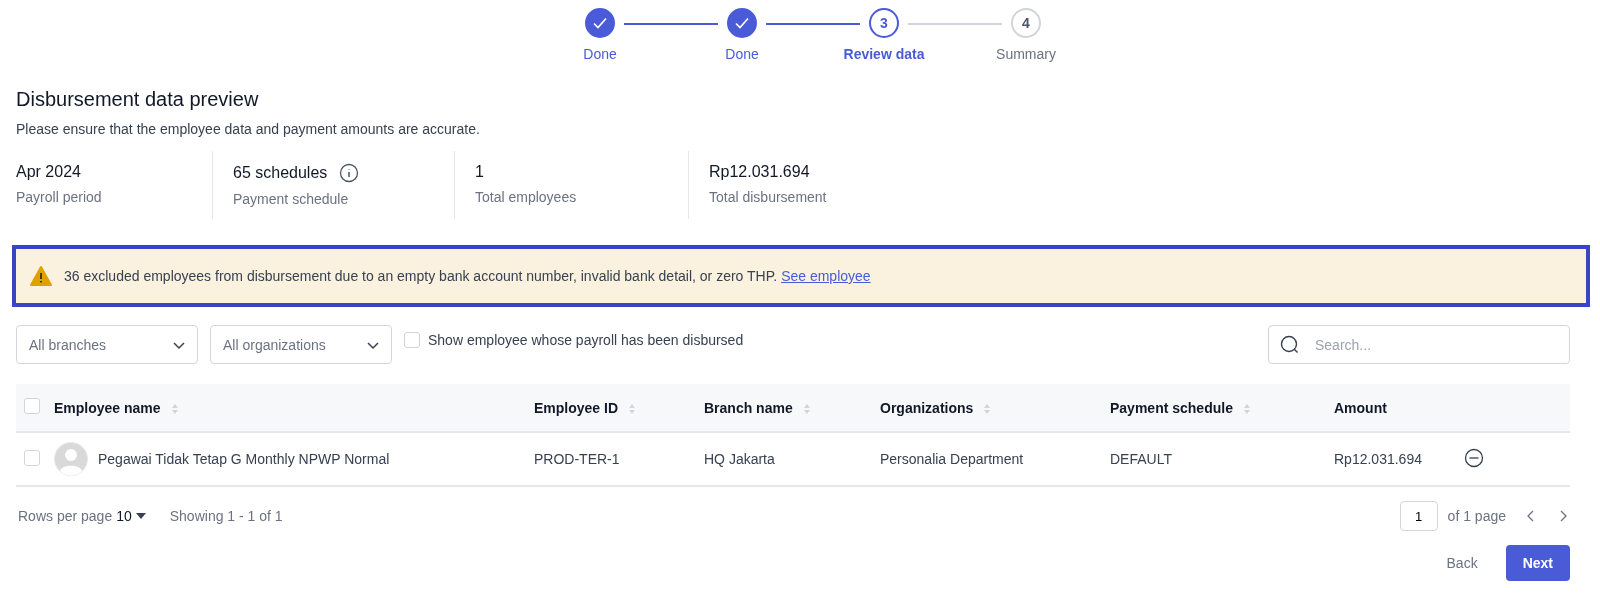 This screenshot has height=614, width=1600. Describe the element at coordinates (71, 459) in the screenshot. I see `avatar-icon` at that location.